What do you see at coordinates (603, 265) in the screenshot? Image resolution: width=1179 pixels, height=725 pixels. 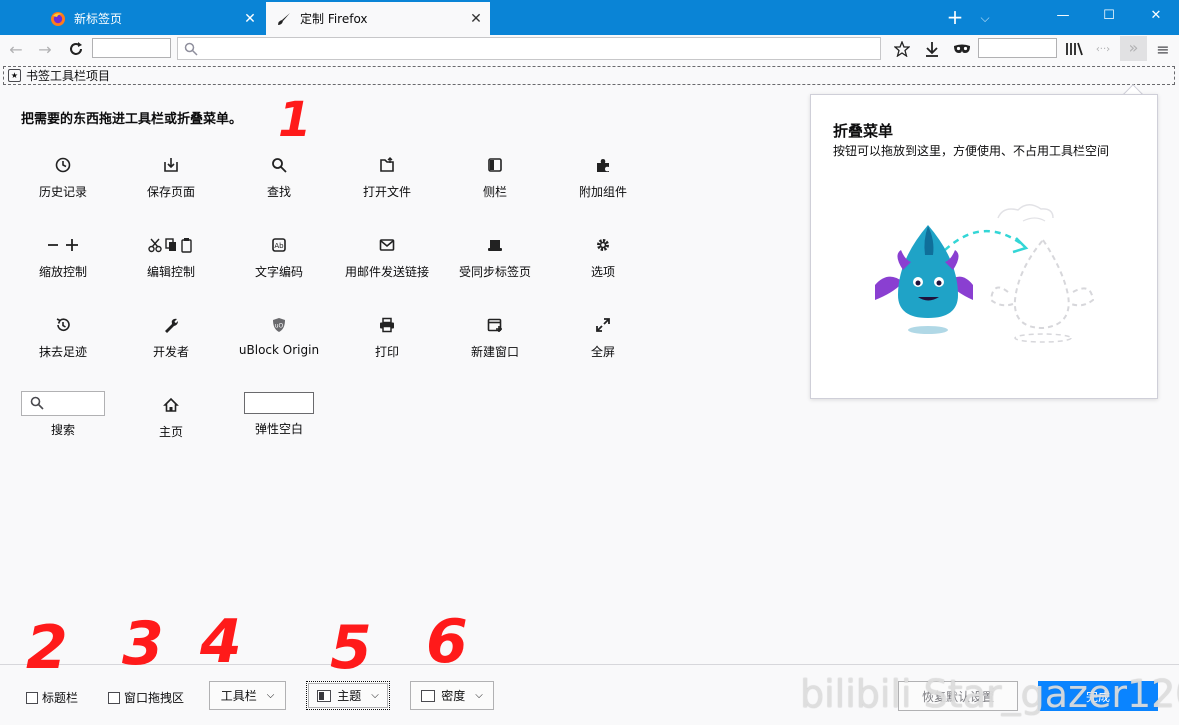 I see `palette-item: 选项` at bounding box center [603, 265].